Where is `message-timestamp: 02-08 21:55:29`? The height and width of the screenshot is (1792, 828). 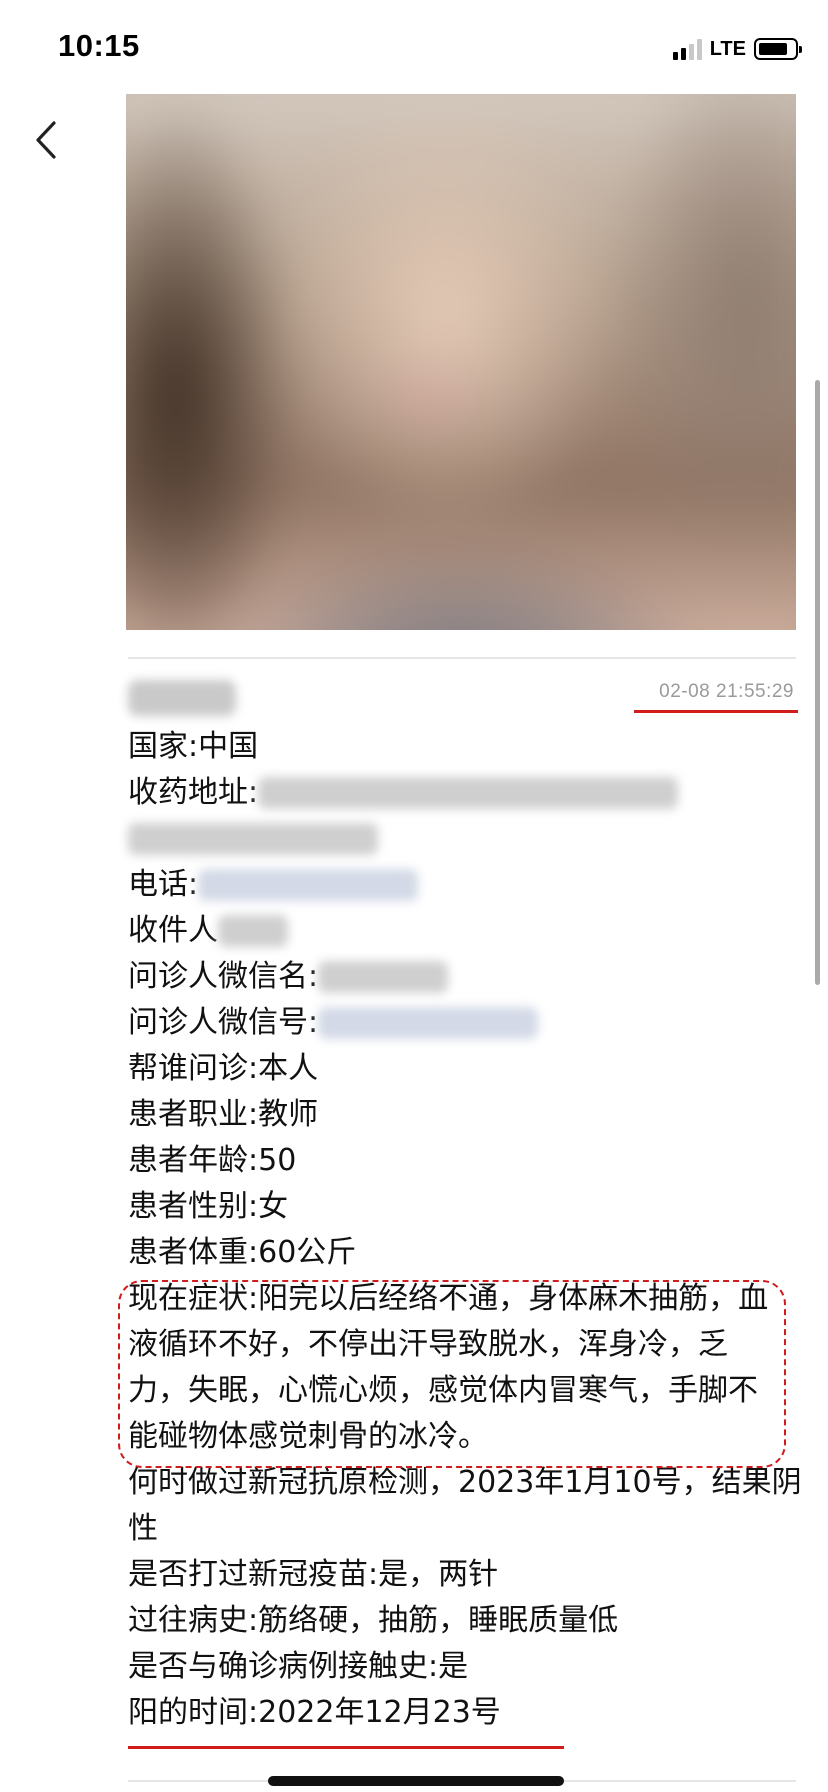 message-timestamp: 02-08 21:55:29 is located at coordinates (726, 691).